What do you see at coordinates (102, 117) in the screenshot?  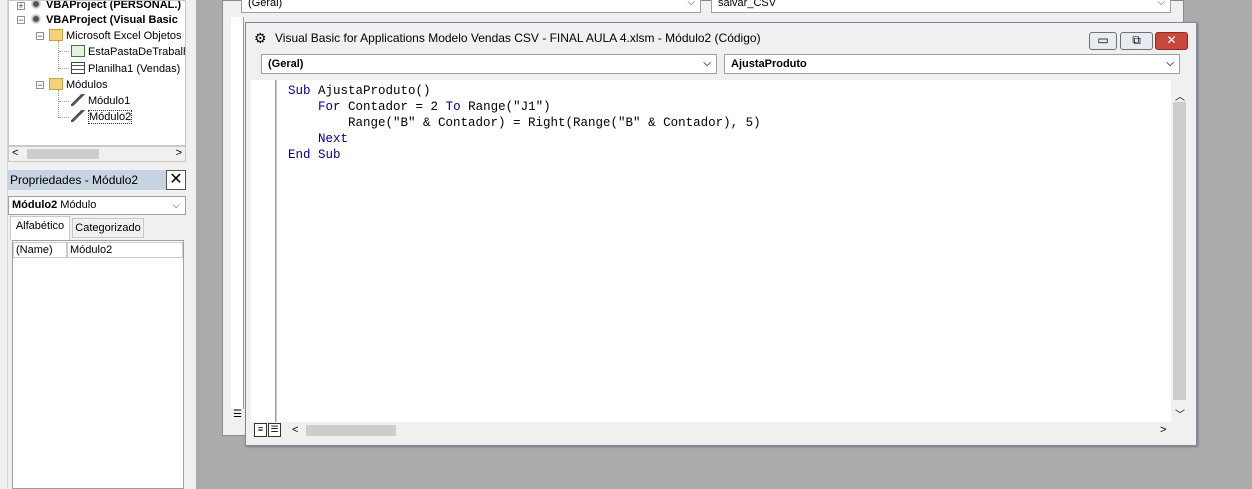 I see `tree-item-modulo2: Módulo2` at bounding box center [102, 117].